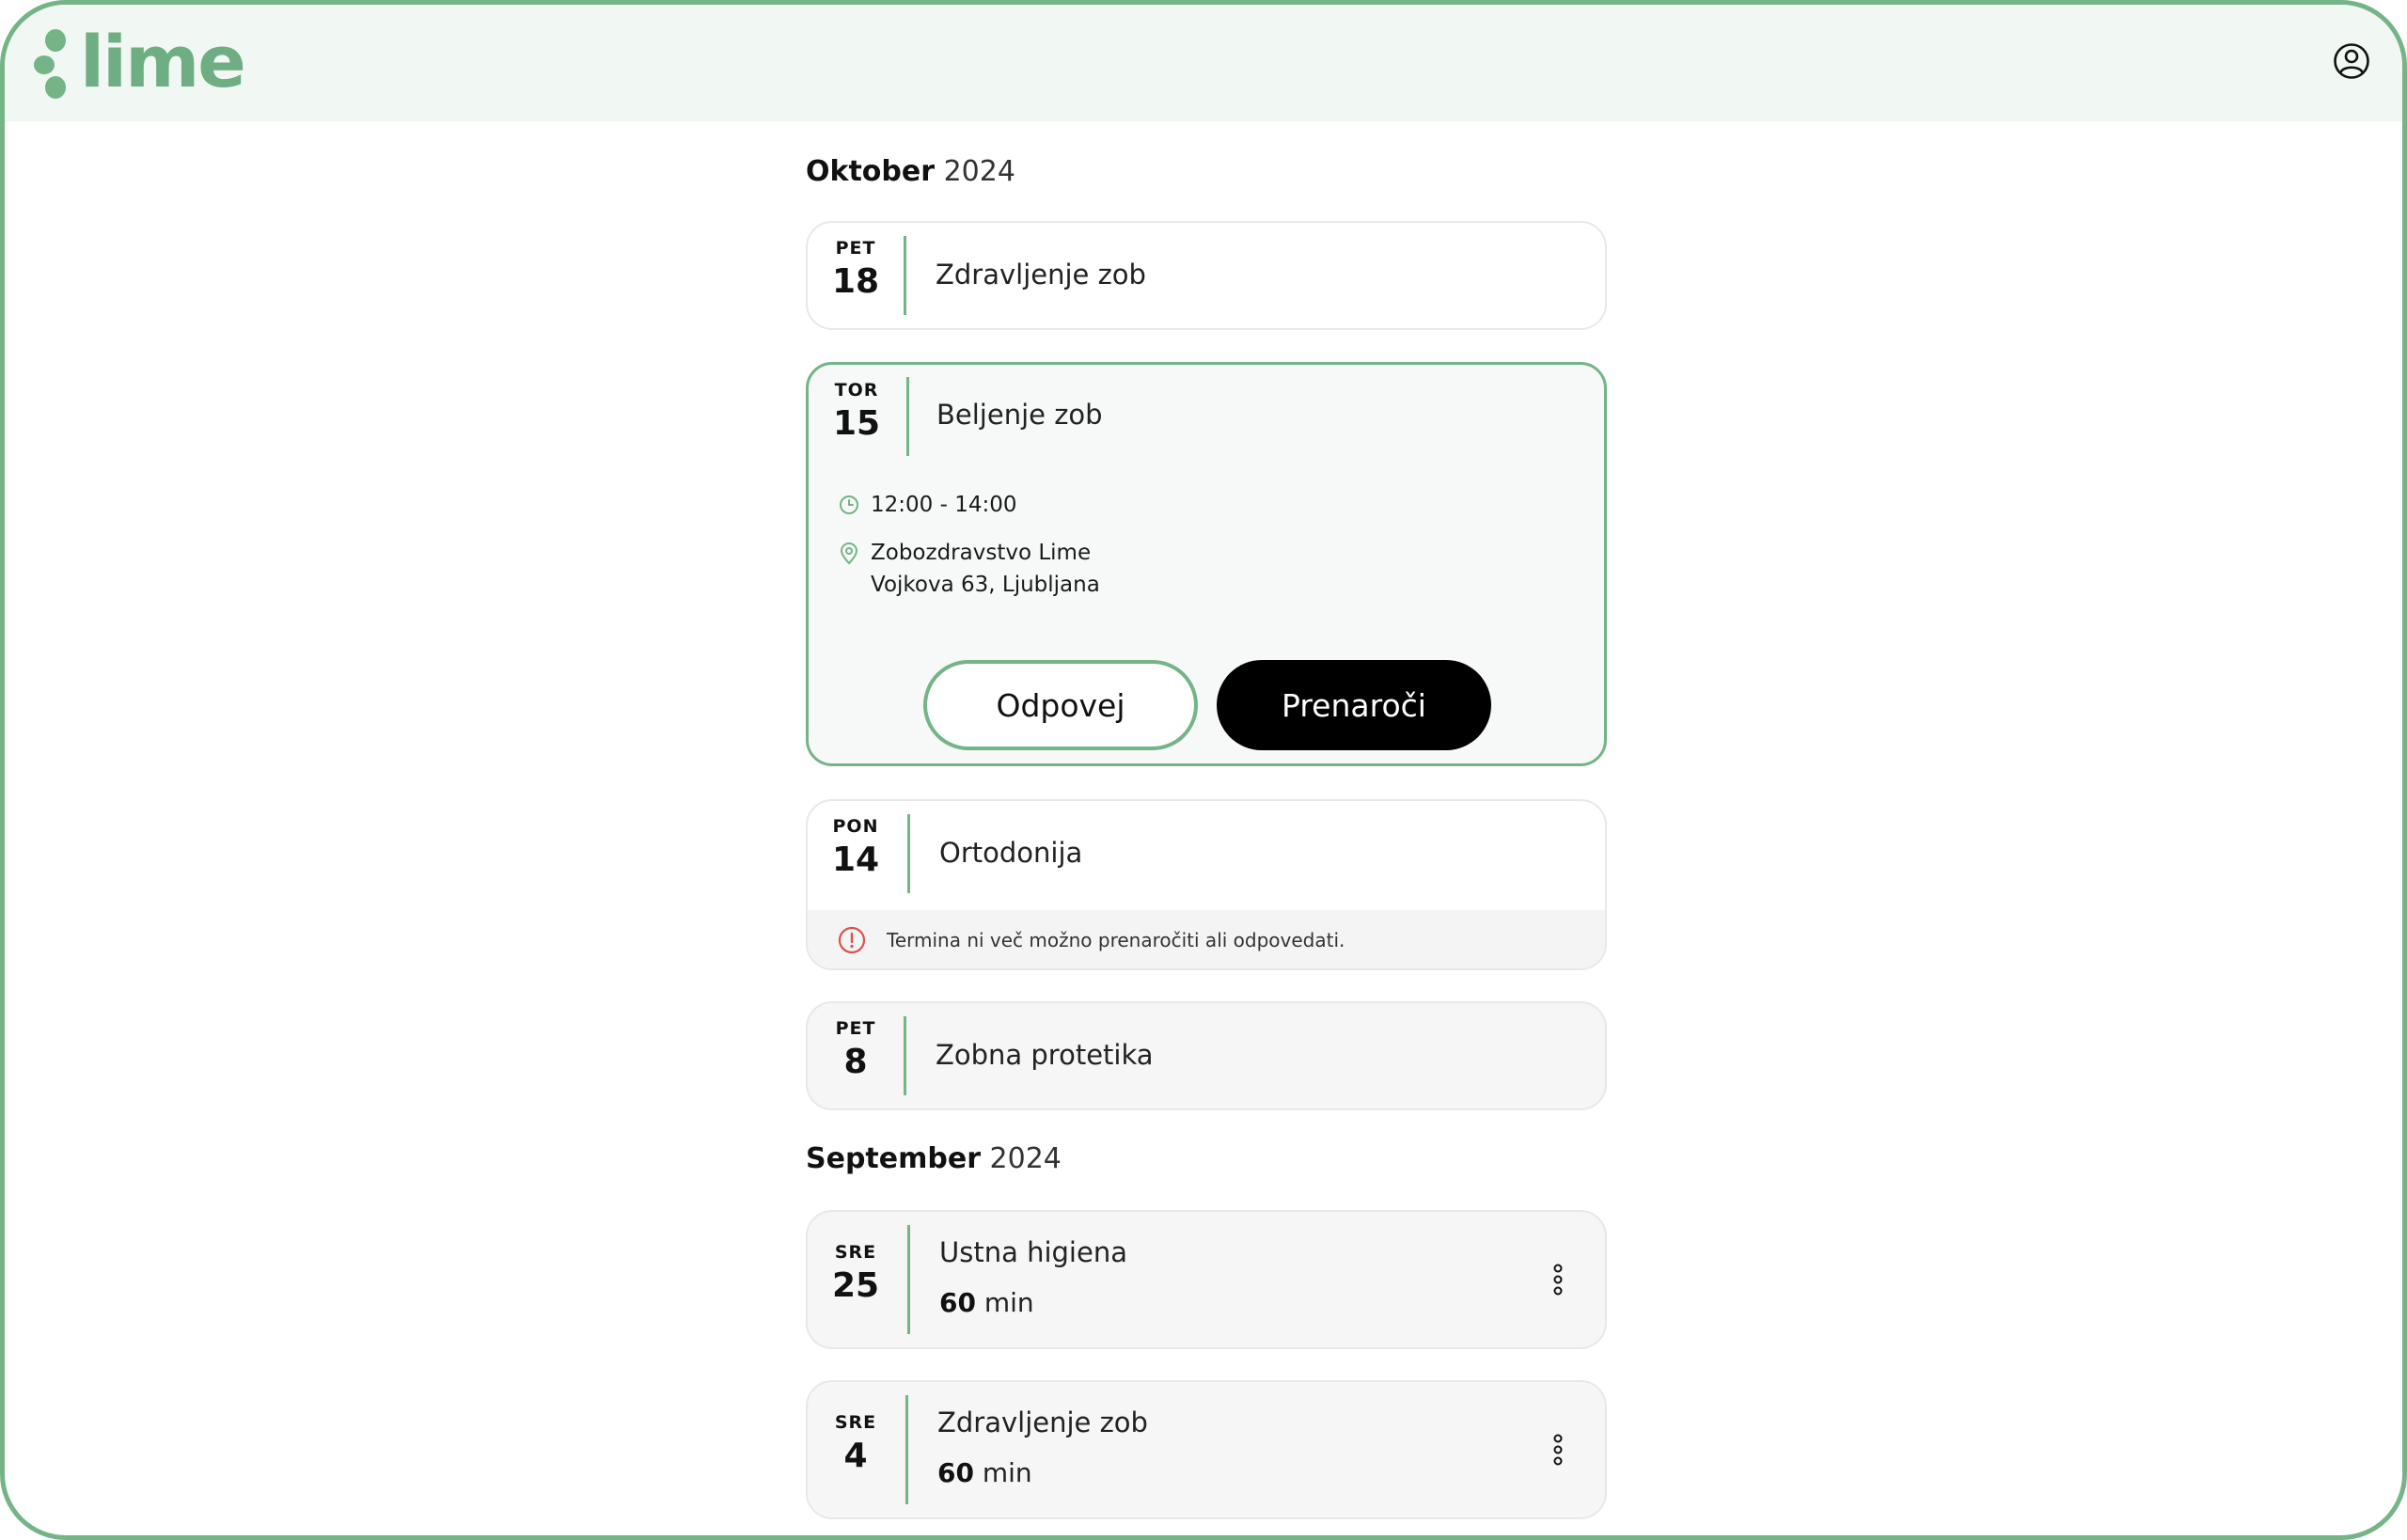  What do you see at coordinates (1354, 705) in the screenshot?
I see `reschedule-button: Prenaroči` at bounding box center [1354, 705].